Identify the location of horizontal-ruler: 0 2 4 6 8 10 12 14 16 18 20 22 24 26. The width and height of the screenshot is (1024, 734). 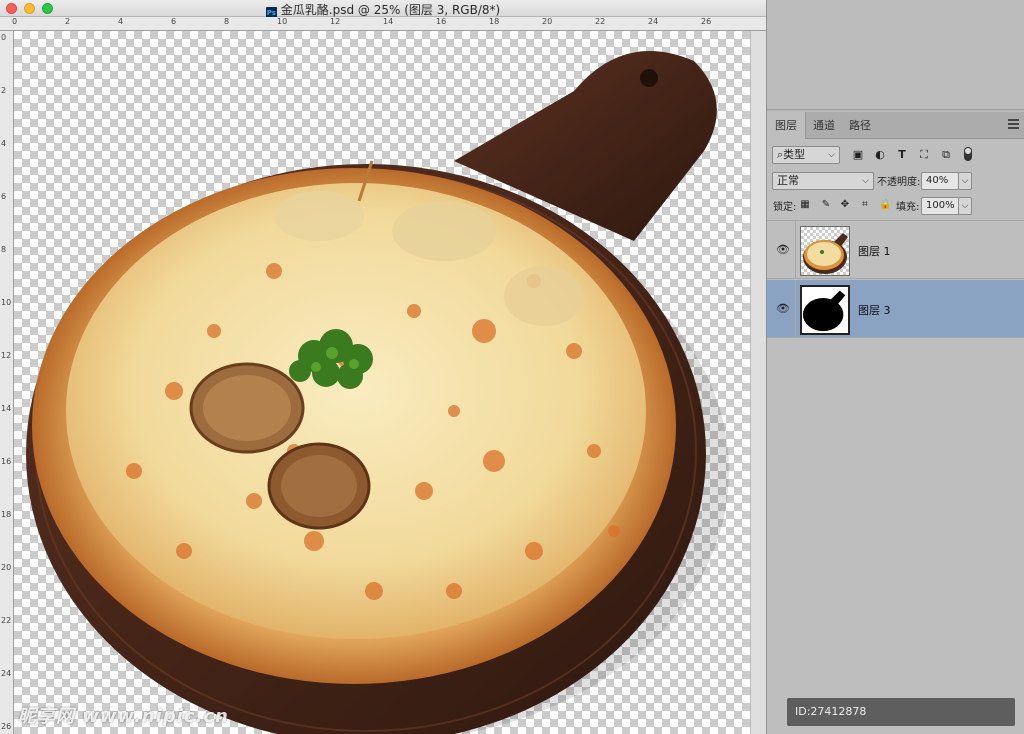
(383, 24).